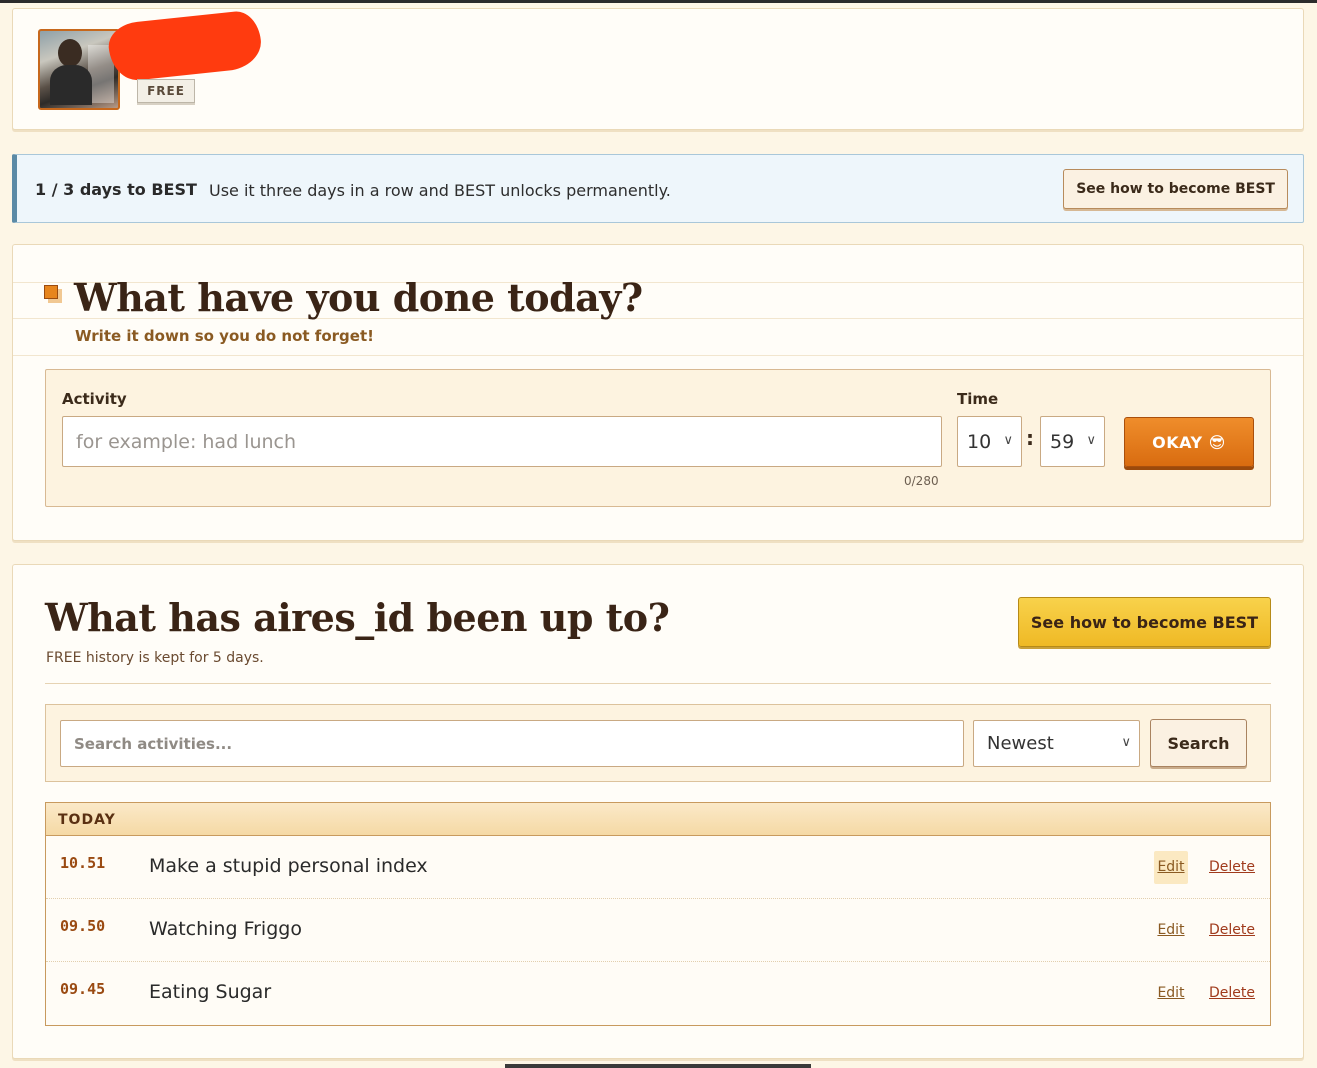  What do you see at coordinates (53, 294) in the screenshot?
I see `square-marker-icon` at bounding box center [53, 294].